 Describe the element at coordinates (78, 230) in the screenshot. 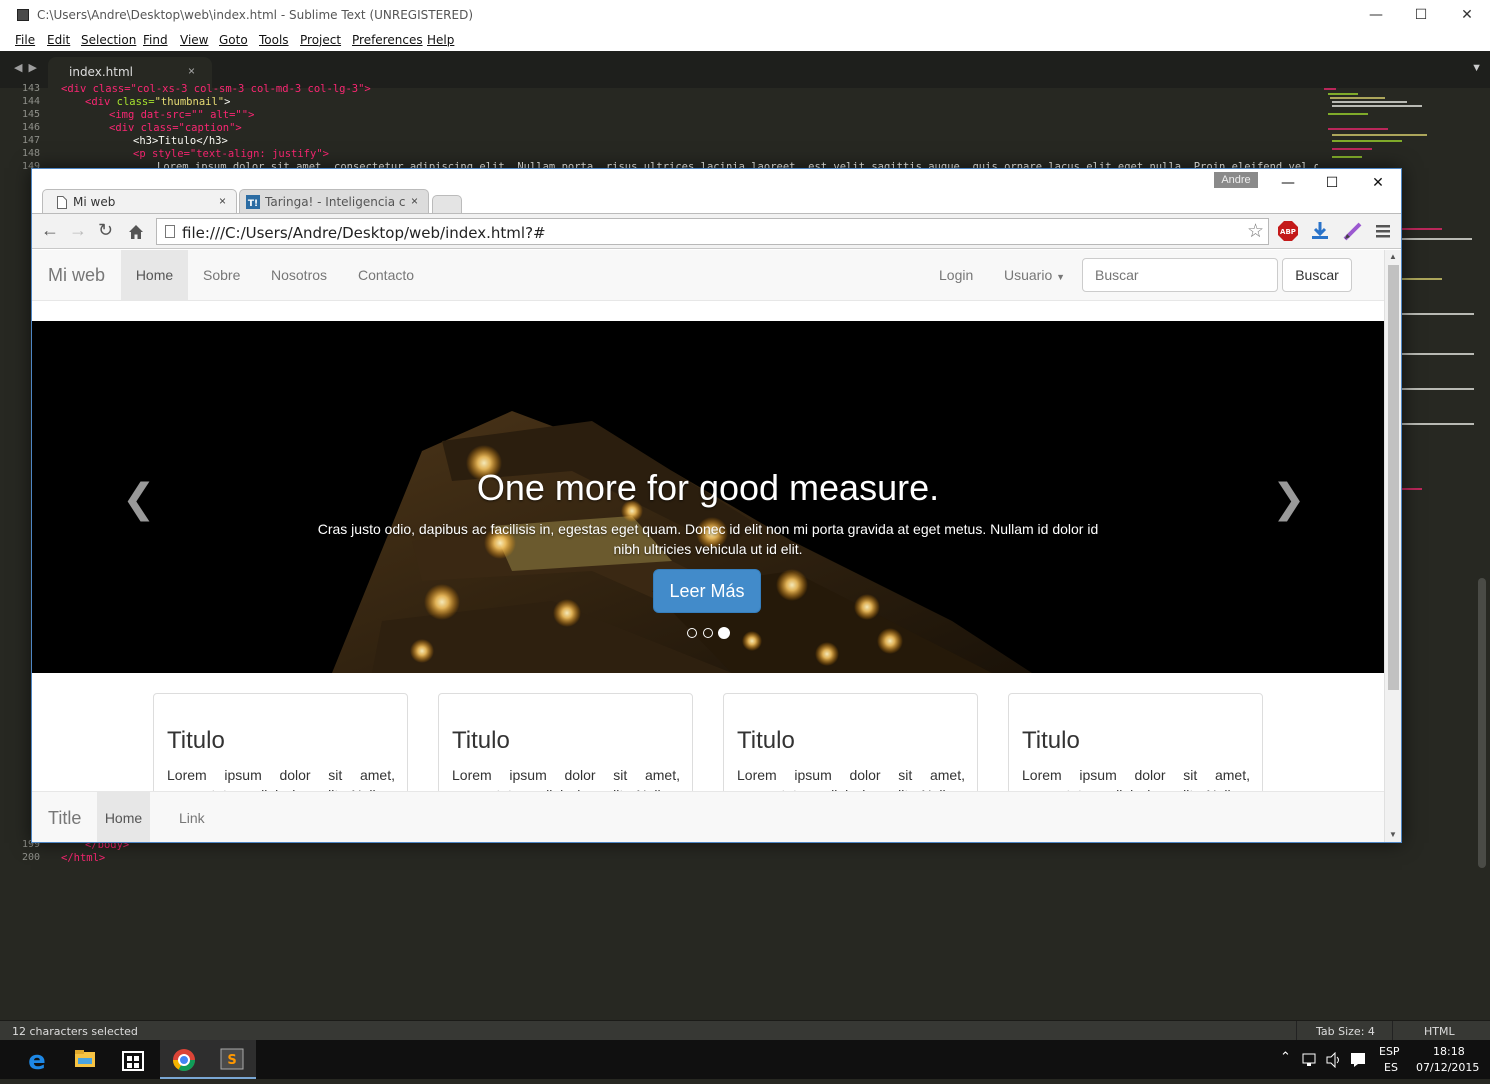

I see `forward-icon: →` at that location.